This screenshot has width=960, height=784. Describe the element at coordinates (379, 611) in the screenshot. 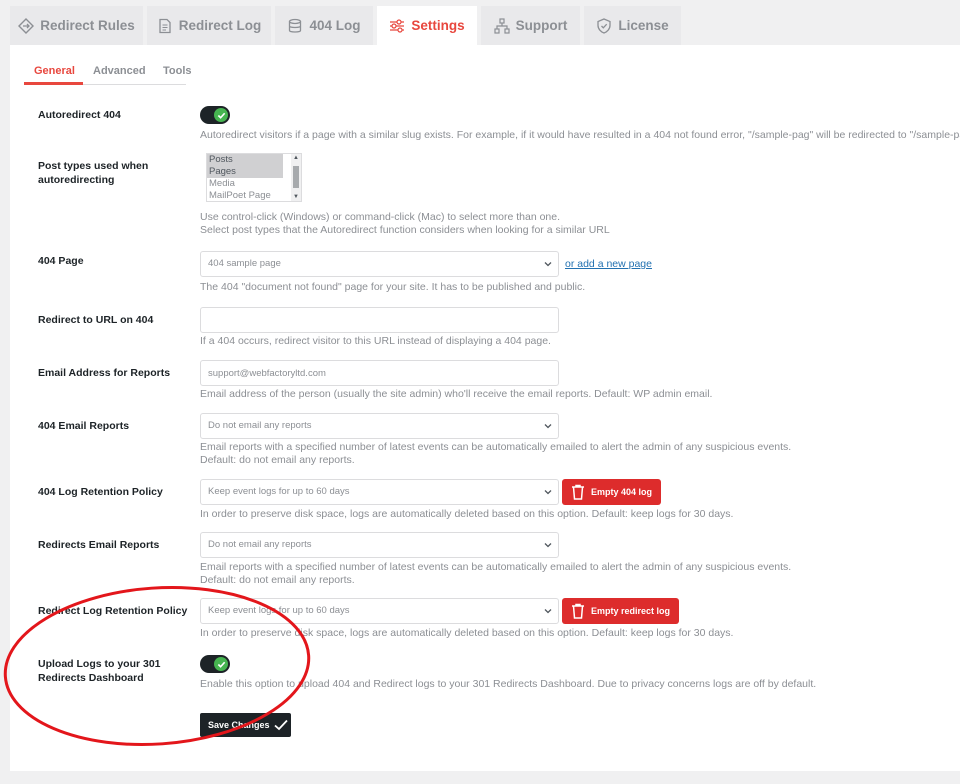

I see `retention-redirect-select: Keep event logs for up to 60 days` at that location.